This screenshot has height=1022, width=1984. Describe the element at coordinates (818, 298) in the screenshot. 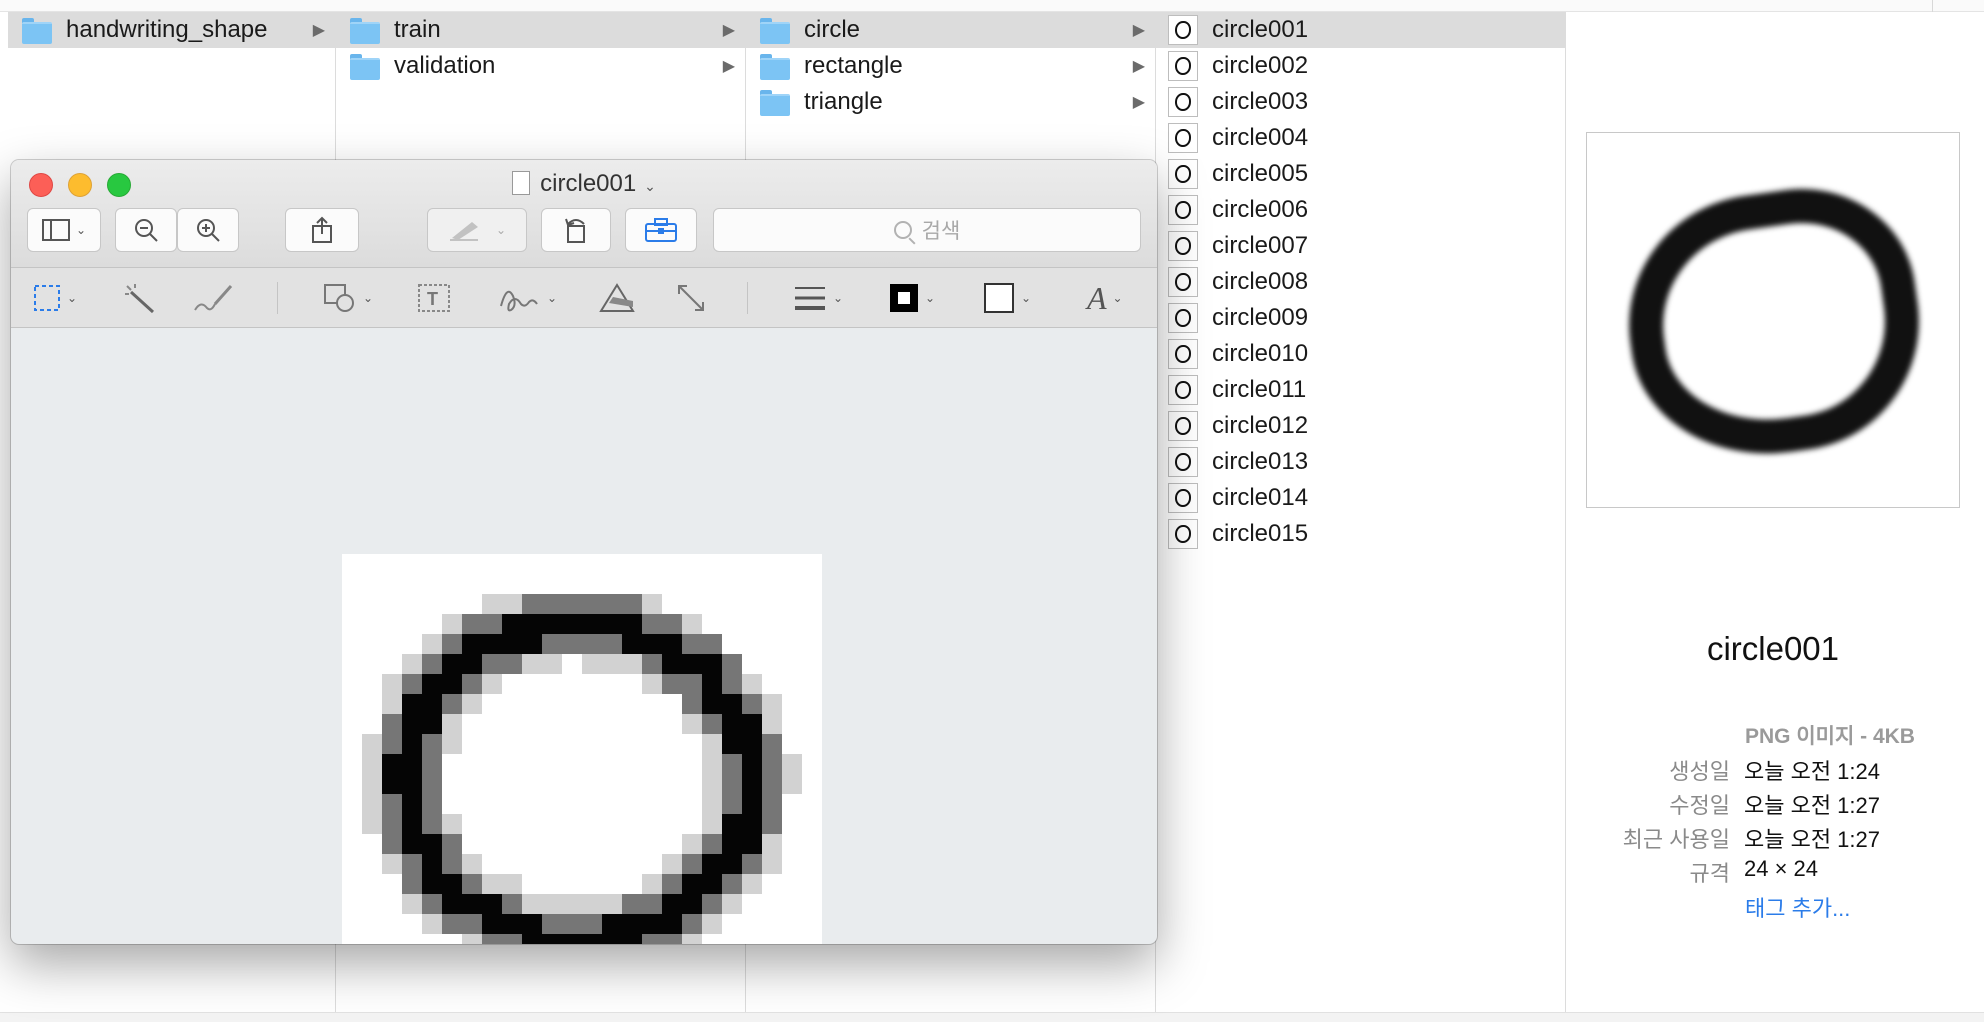

I see `shape-style-tool: ⌄` at that location.